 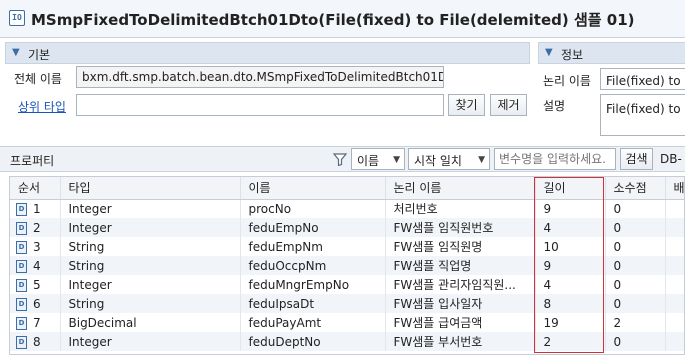 I want to click on parent-type-field, so click(x=260, y=105).